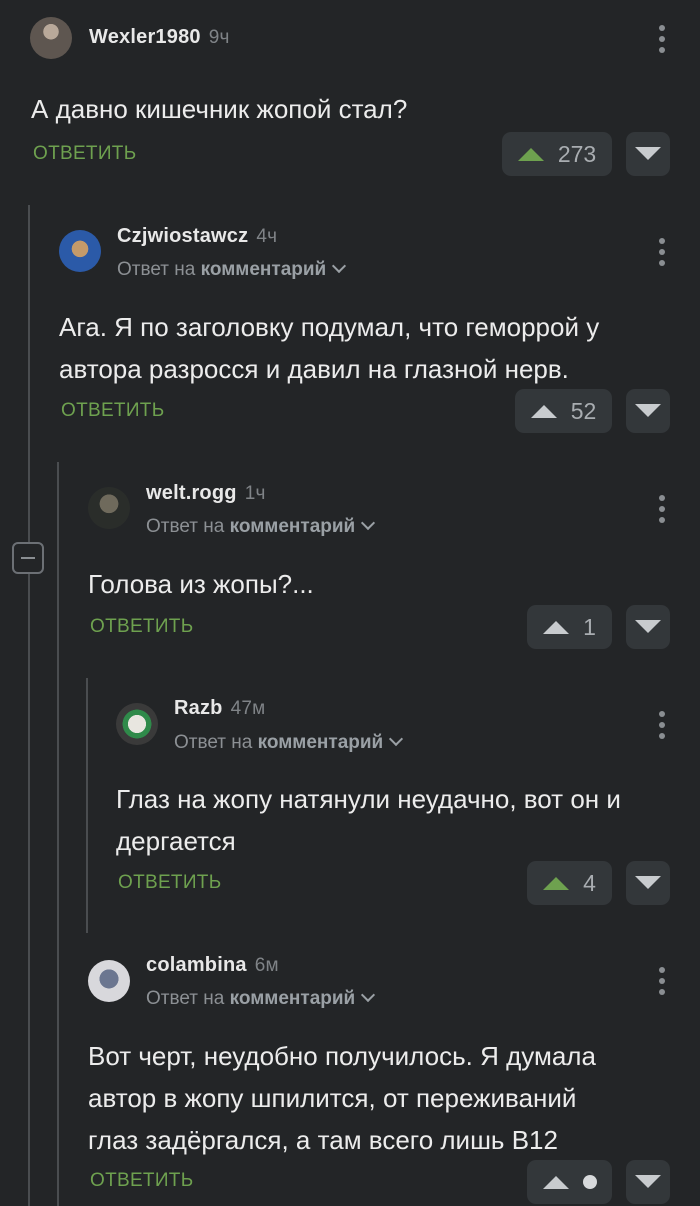  I want to click on comment-time: 4ч, so click(267, 236).